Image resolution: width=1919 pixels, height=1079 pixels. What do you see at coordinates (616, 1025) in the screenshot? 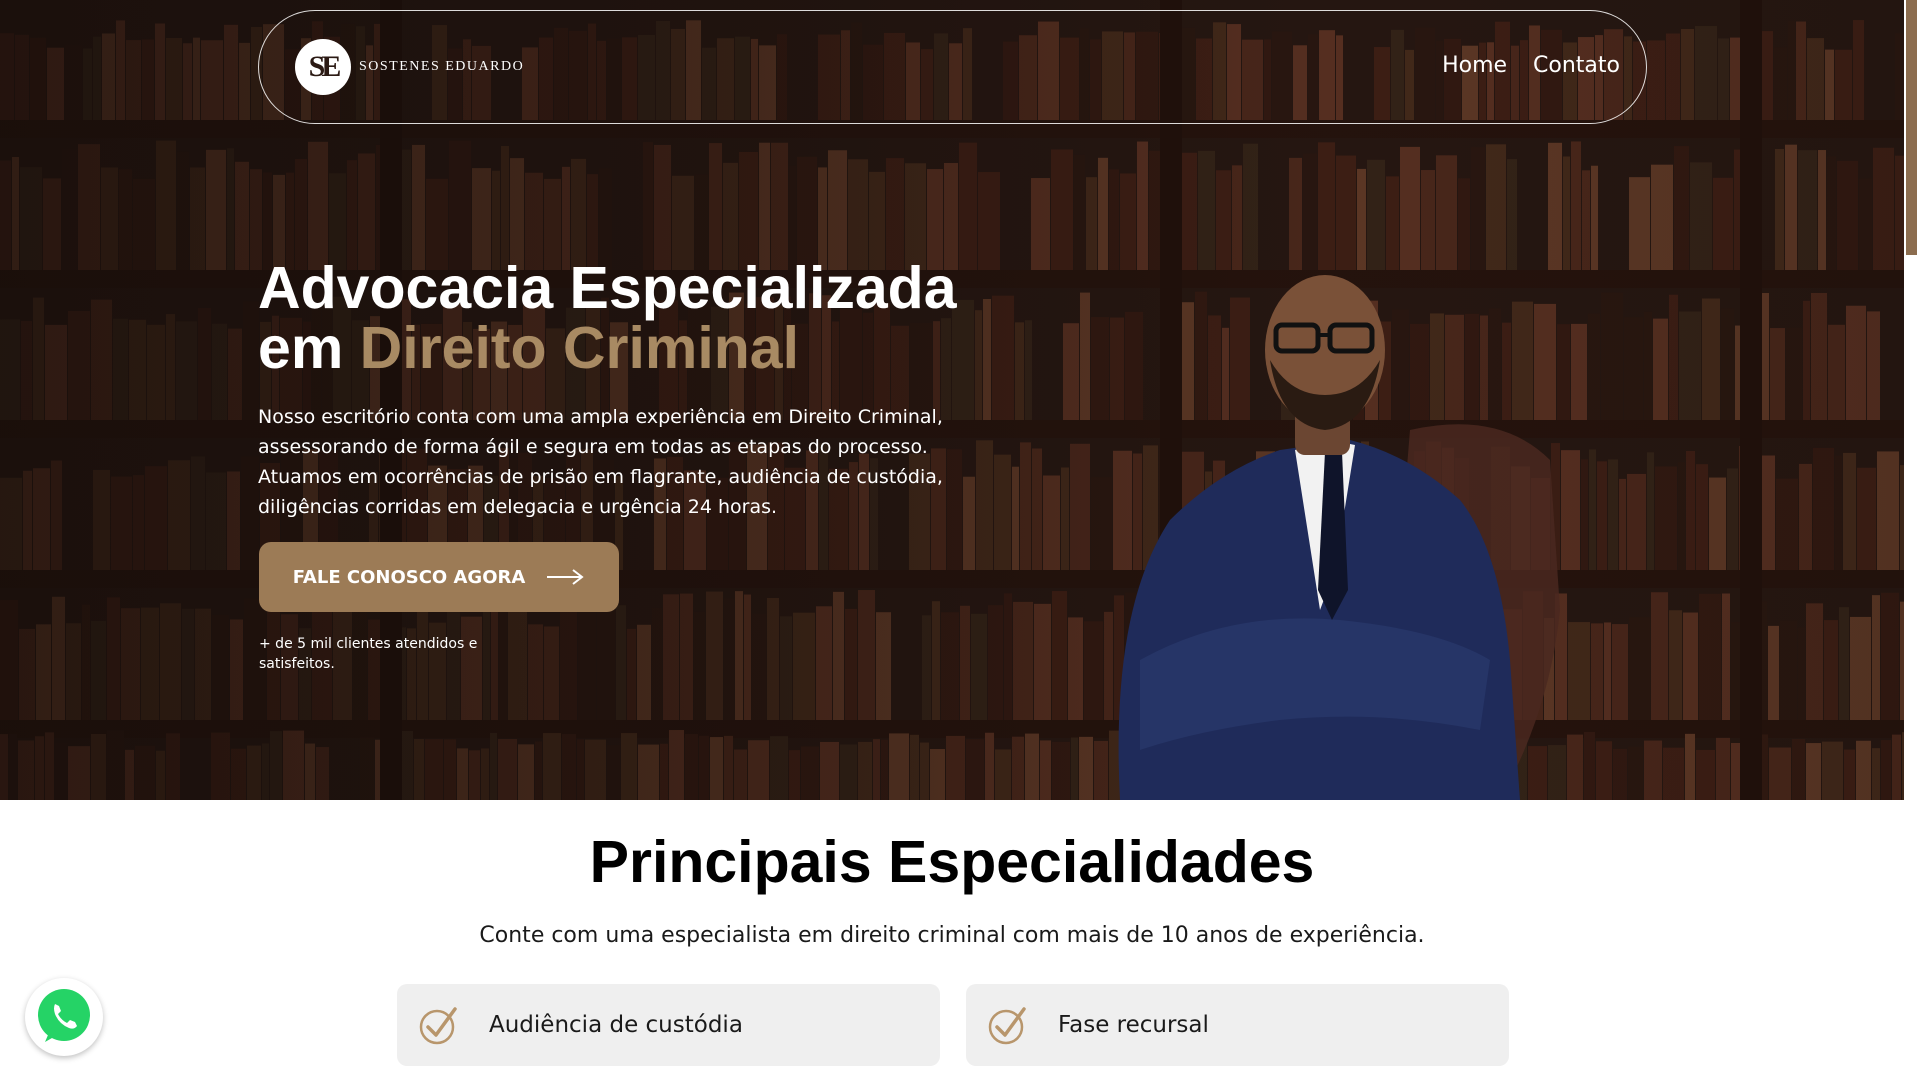
I see `specialty-label: Audiência de custódia` at bounding box center [616, 1025].